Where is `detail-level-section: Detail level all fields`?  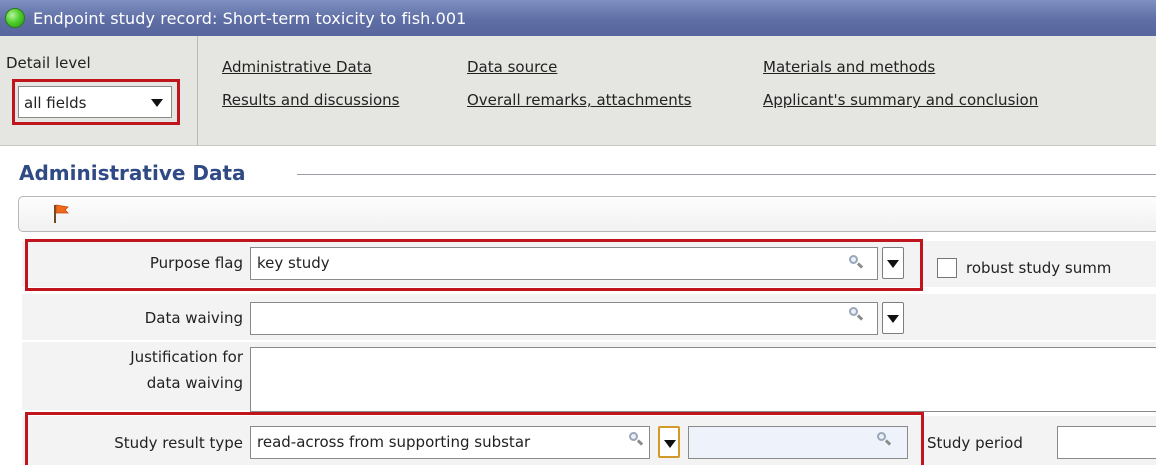
detail-level-section: Detail level all fields is located at coordinates (99, 91).